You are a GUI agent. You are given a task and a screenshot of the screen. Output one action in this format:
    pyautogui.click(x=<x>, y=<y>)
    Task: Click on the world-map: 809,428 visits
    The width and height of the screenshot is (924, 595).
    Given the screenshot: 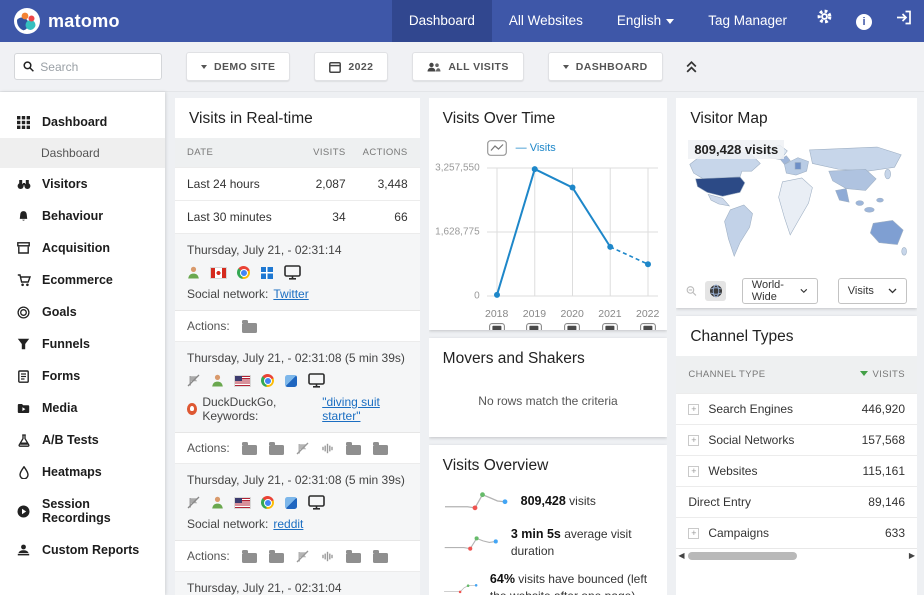 What is the action you would take?
    pyautogui.click(x=796, y=205)
    